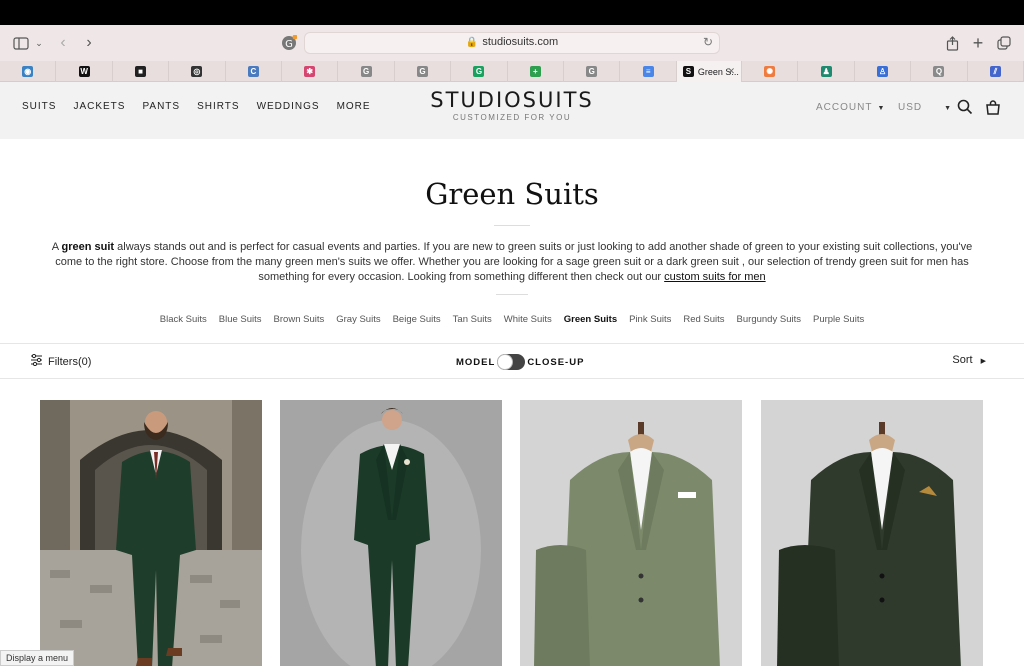  I want to click on browser-tab: ♟, so click(826, 71).